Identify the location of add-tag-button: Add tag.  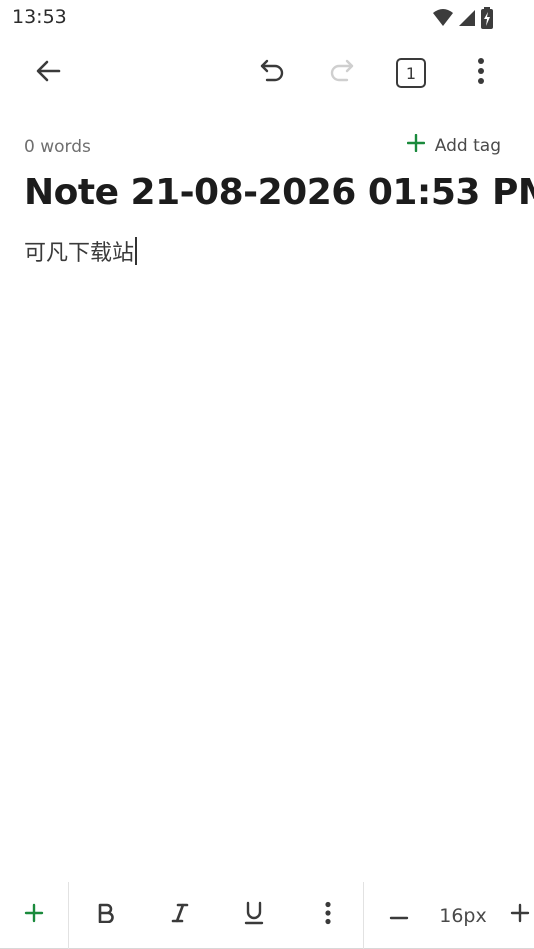
(453, 145).